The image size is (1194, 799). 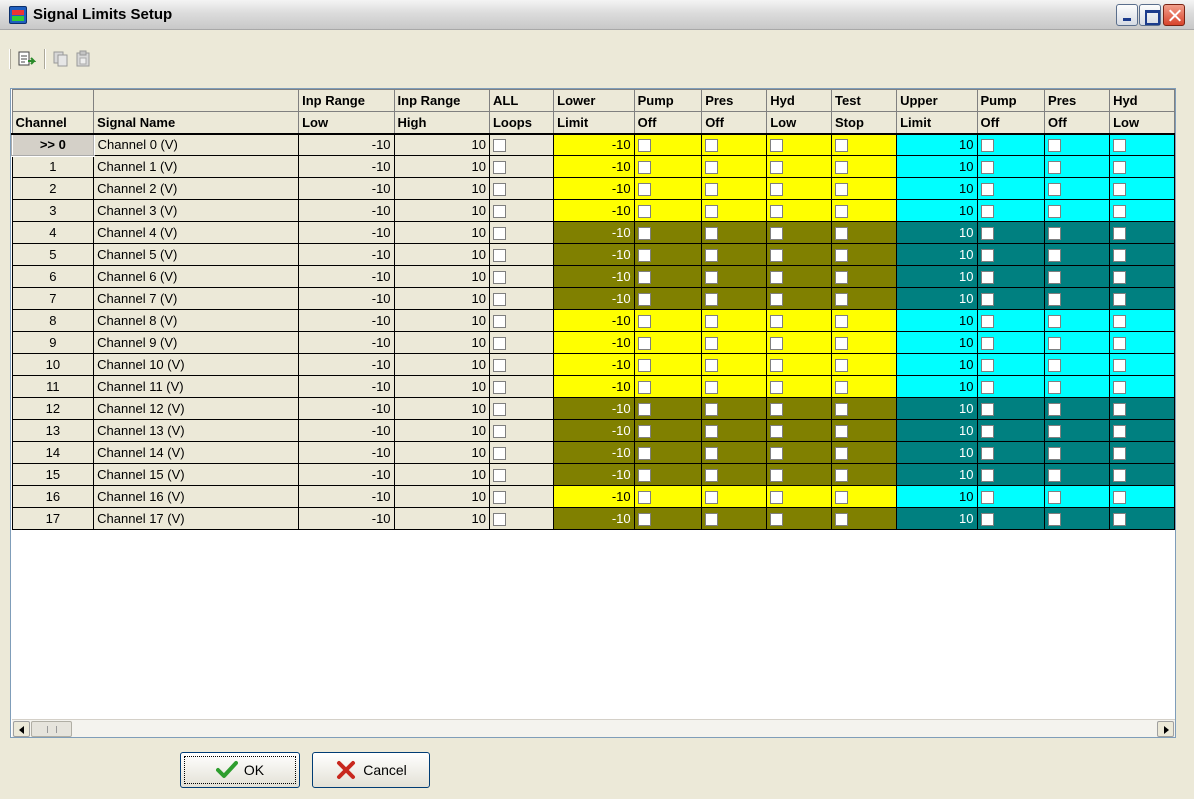 I want to click on table-row: 5 Channel 5 (V) -10 10 -10 10, so click(x=593, y=254).